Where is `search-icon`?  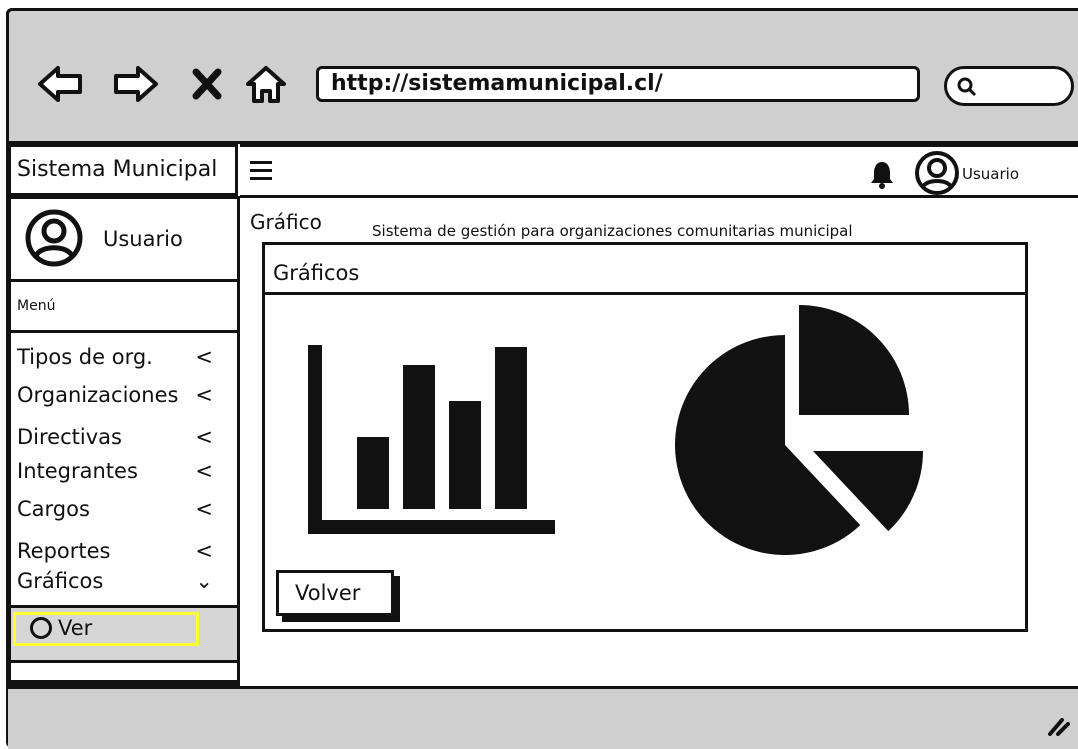 search-icon is located at coordinates (967, 87).